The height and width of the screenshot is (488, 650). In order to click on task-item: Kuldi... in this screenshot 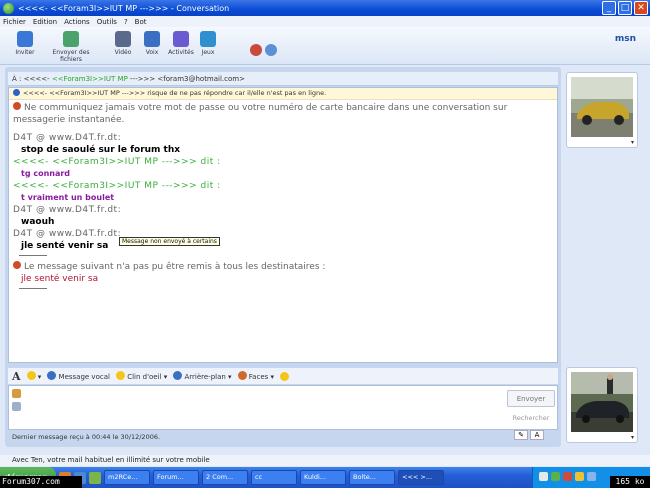, I will do `click(323, 477)`.